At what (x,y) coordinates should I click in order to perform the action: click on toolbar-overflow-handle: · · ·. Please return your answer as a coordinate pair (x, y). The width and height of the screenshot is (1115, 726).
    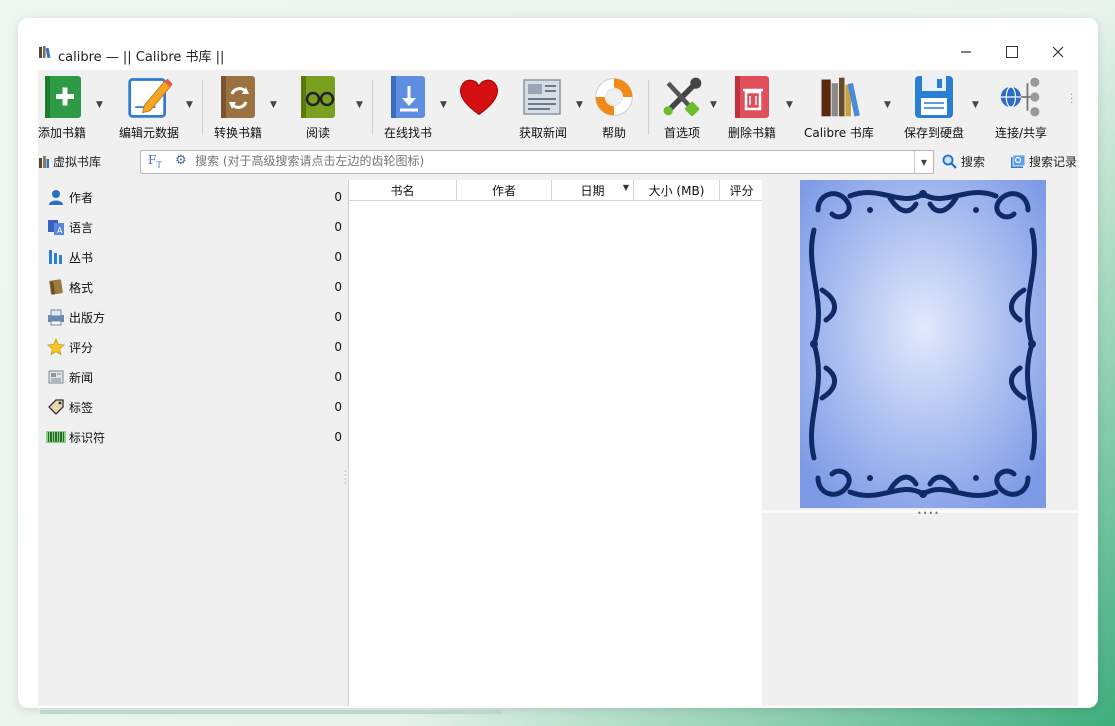
    Looking at the image, I should click on (1071, 100).